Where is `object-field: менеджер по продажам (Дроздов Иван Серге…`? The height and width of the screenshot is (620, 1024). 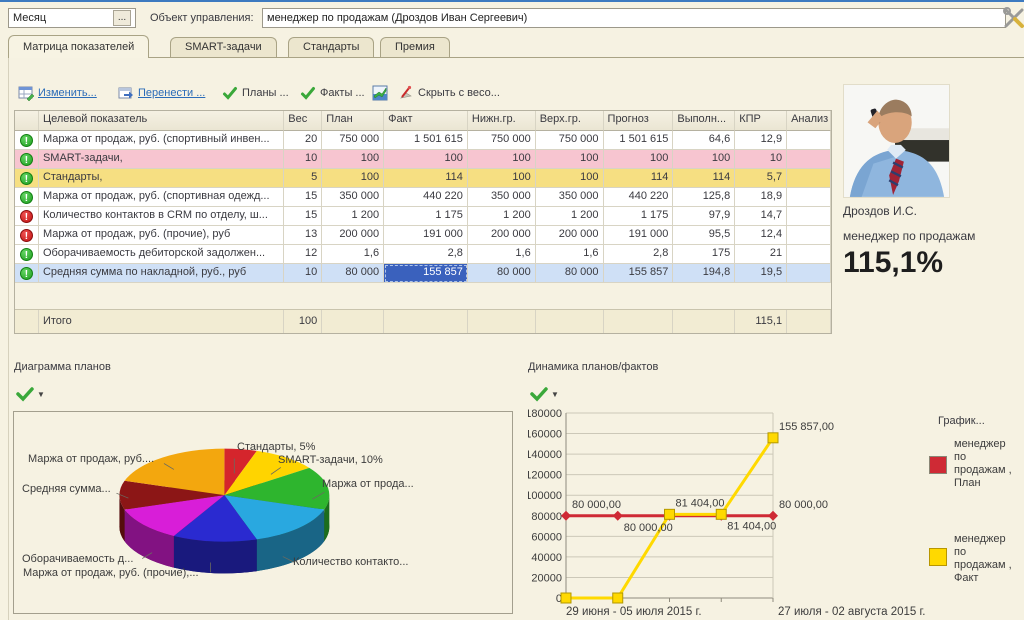 object-field: менеджер по продажам (Дроздов Иван Серге… is located at coordinates (634, 18).